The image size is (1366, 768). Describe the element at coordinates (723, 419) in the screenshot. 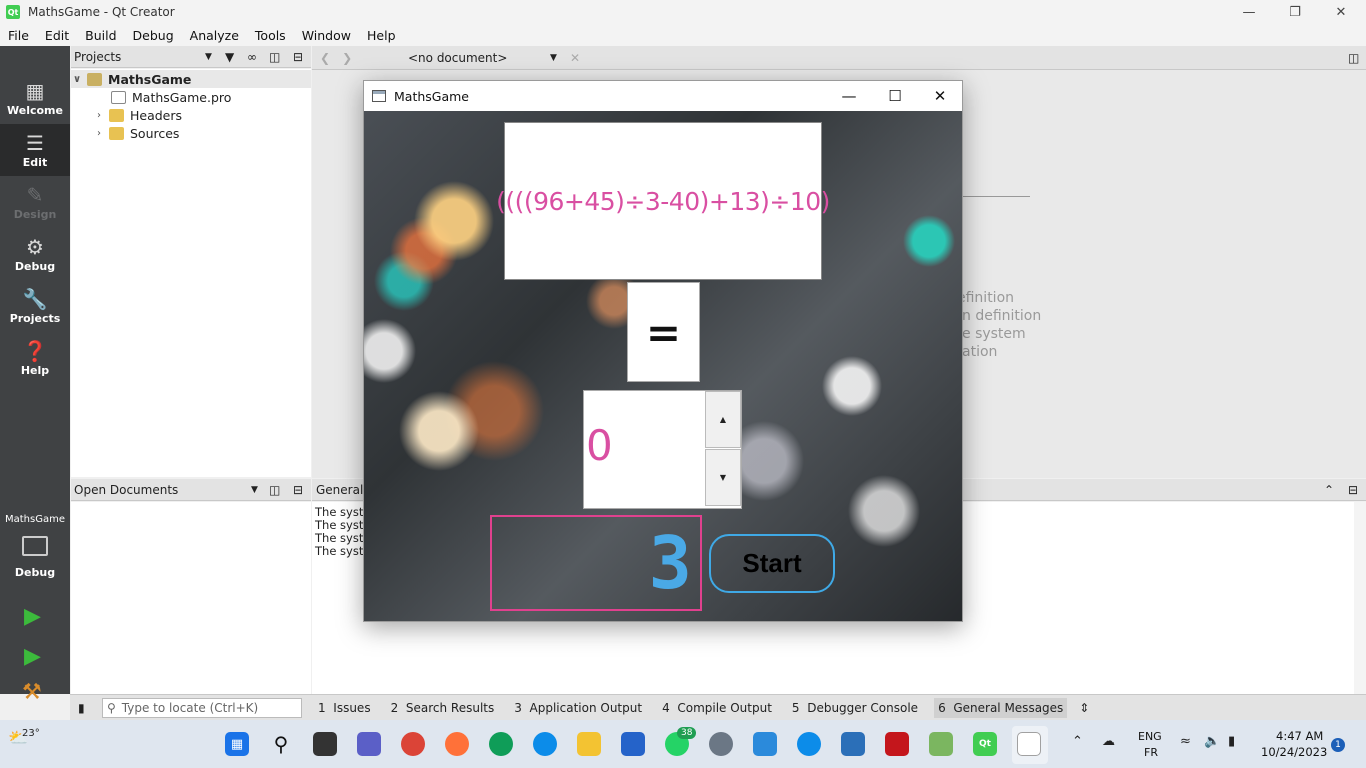

I see `spin-up-button: ▲` at that location.